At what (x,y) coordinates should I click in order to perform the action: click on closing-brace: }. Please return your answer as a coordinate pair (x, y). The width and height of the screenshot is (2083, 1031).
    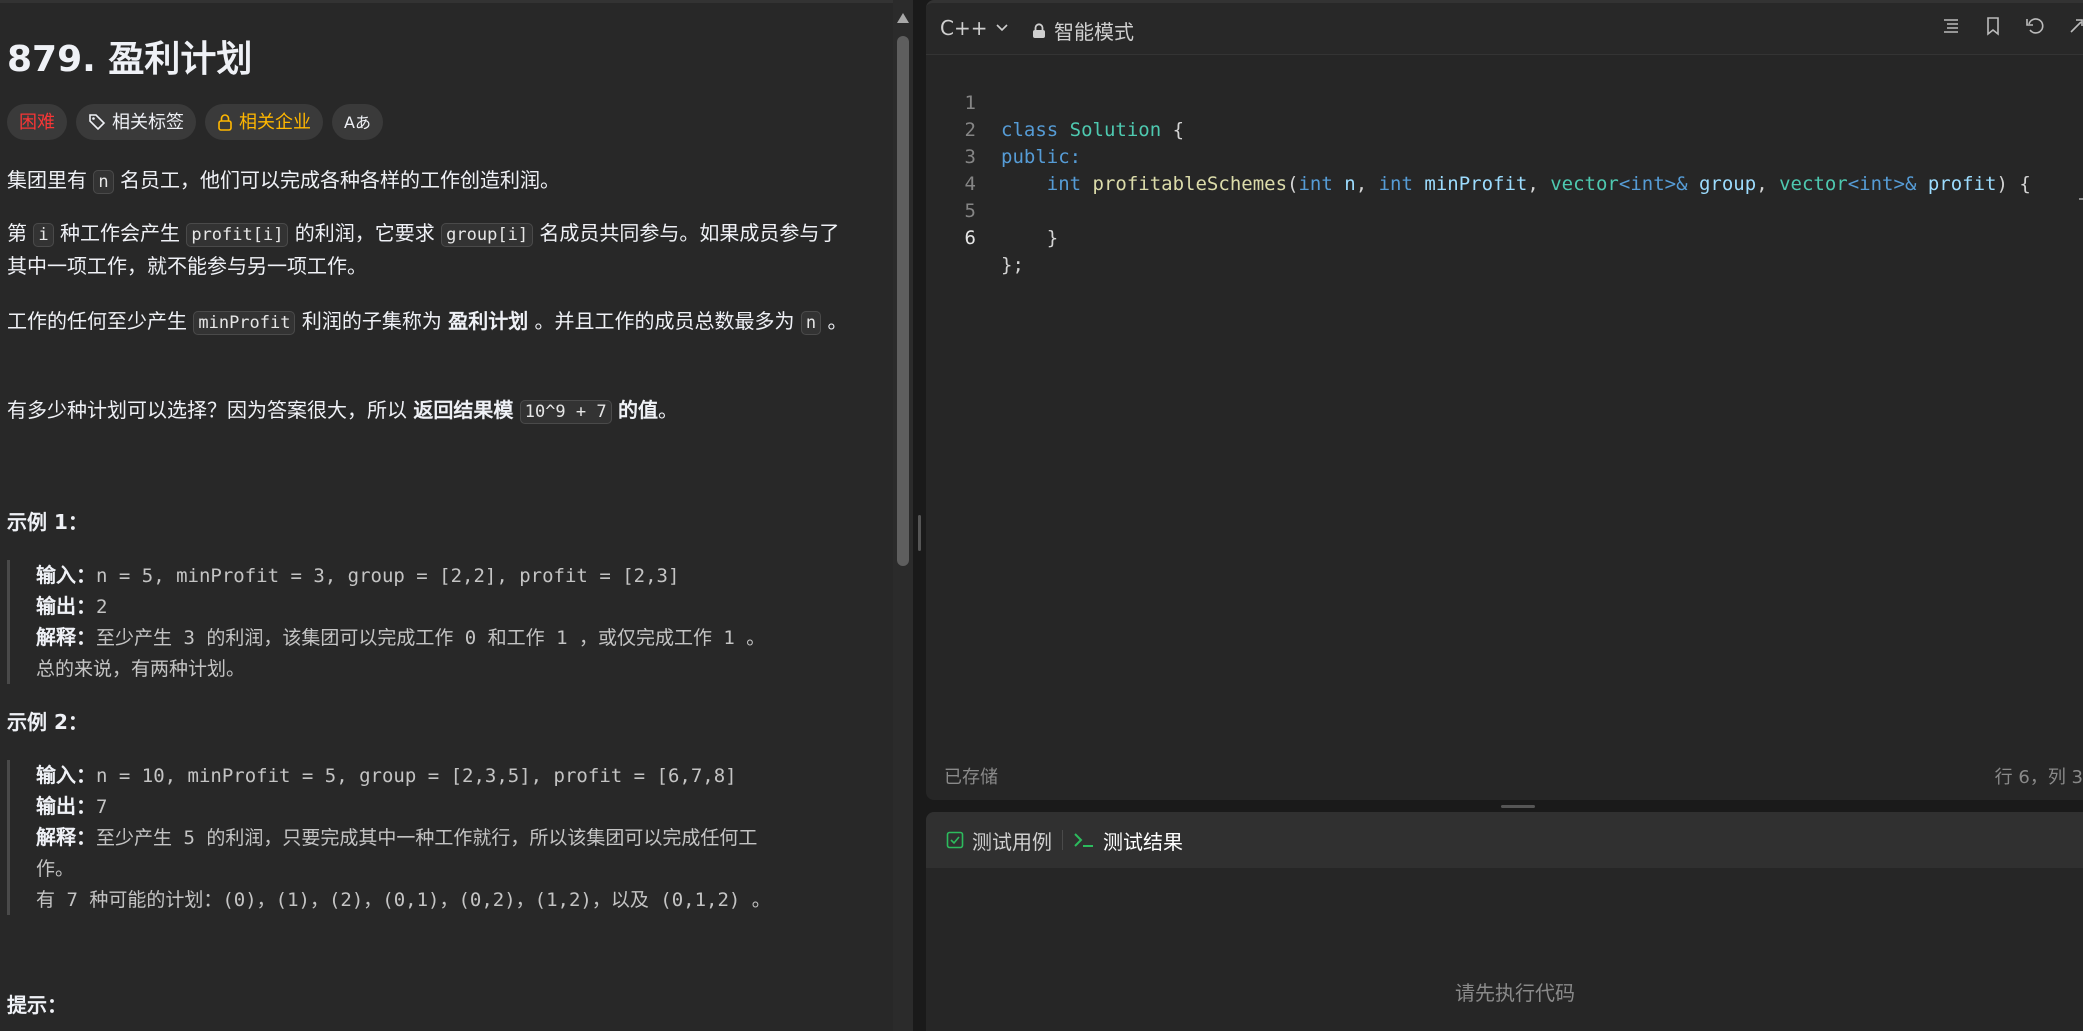
    Looking at the image, I should click on (1052, 238).